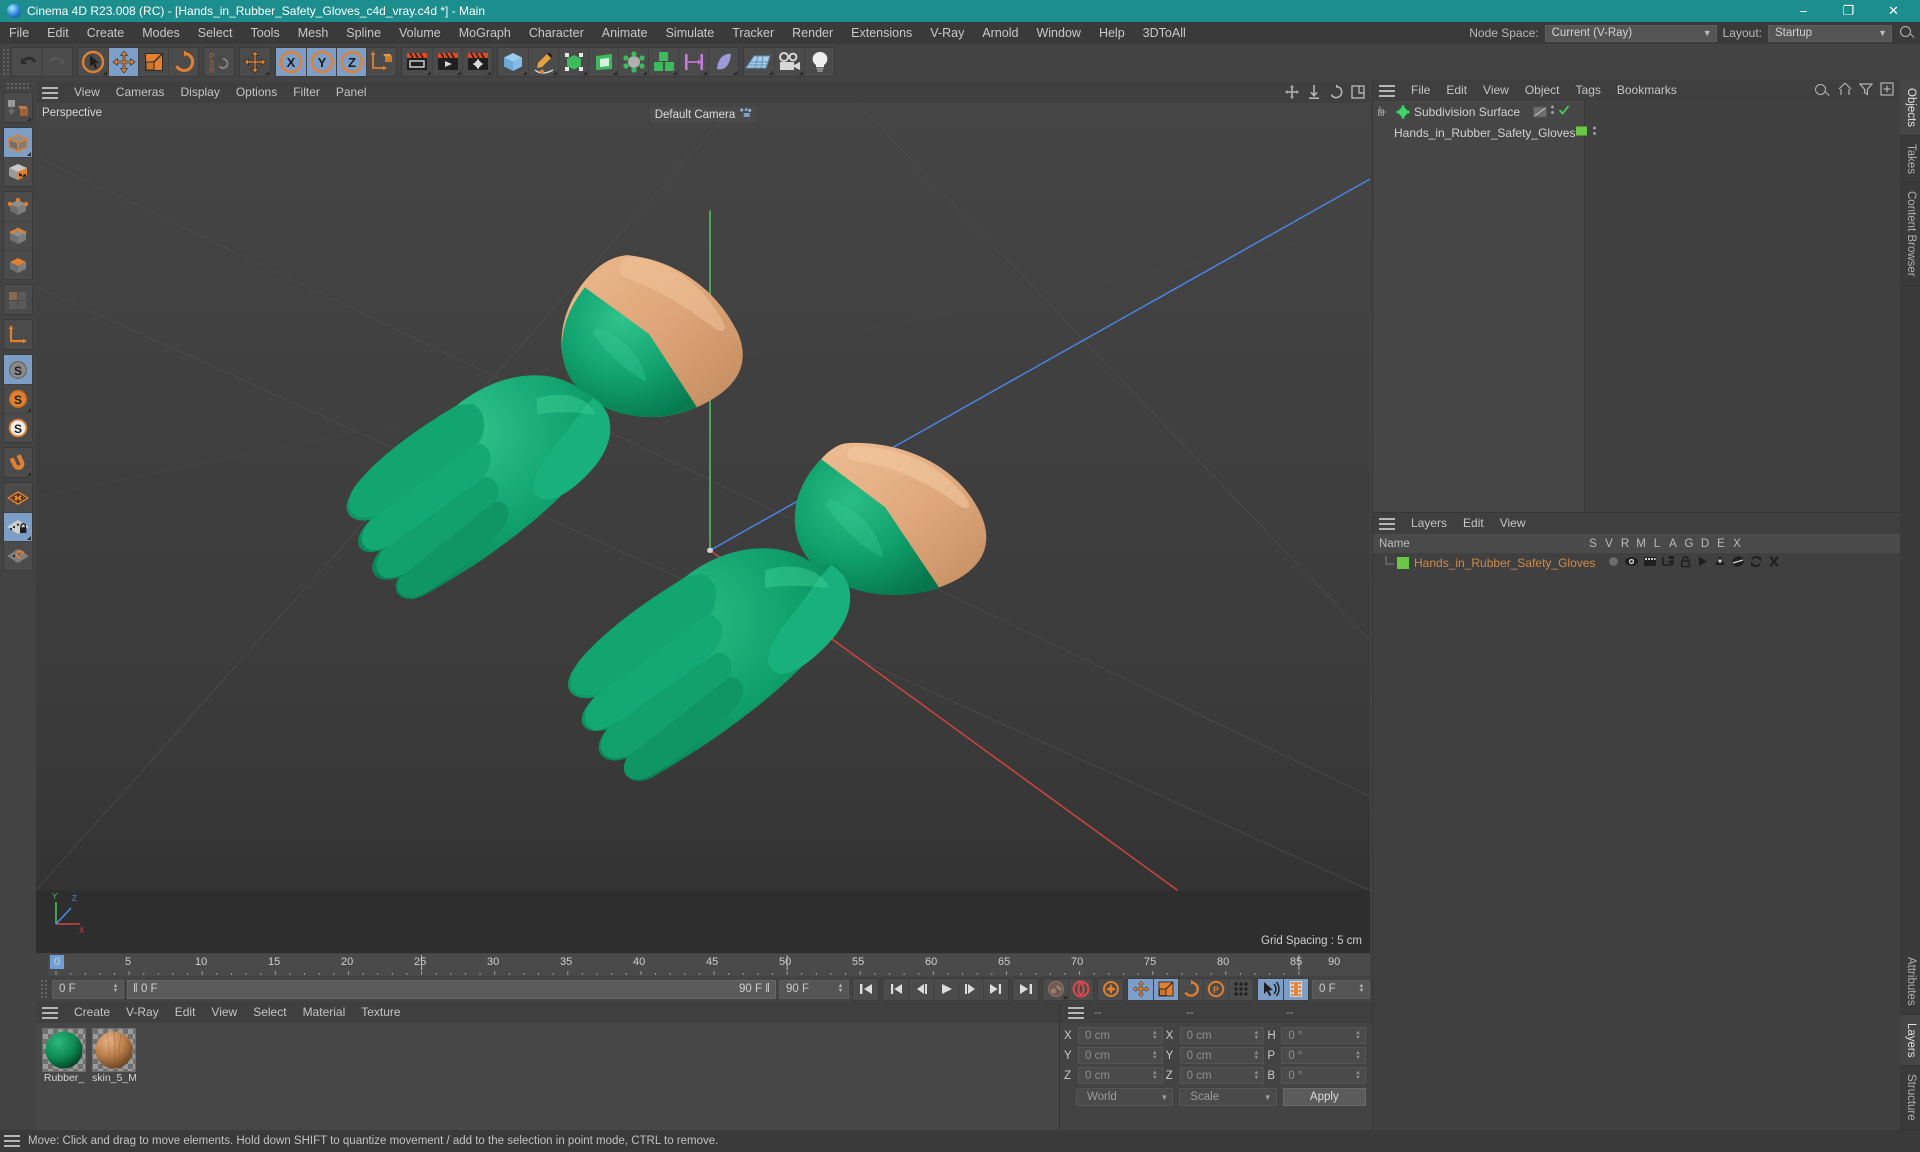 The height and width of the screenshot is (1152, 1920). I want to click on node-space-dropdown: Current (V-Ray) ▼, so click(1630, 33).